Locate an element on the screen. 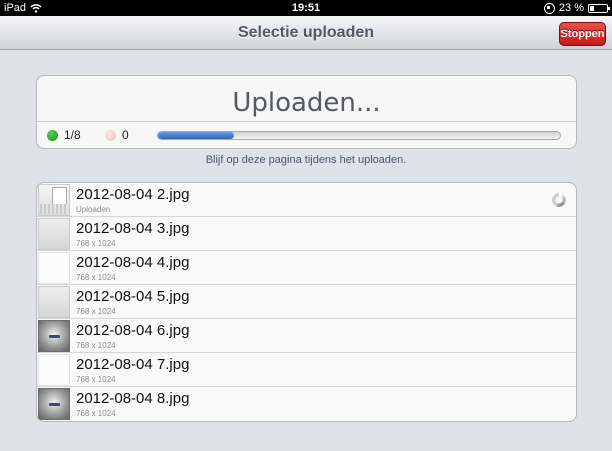 The height and width of the screenshot is (451, 612). upload-status-panel: Uploaden... 1/8 0 is located at coordinates (306, 112).